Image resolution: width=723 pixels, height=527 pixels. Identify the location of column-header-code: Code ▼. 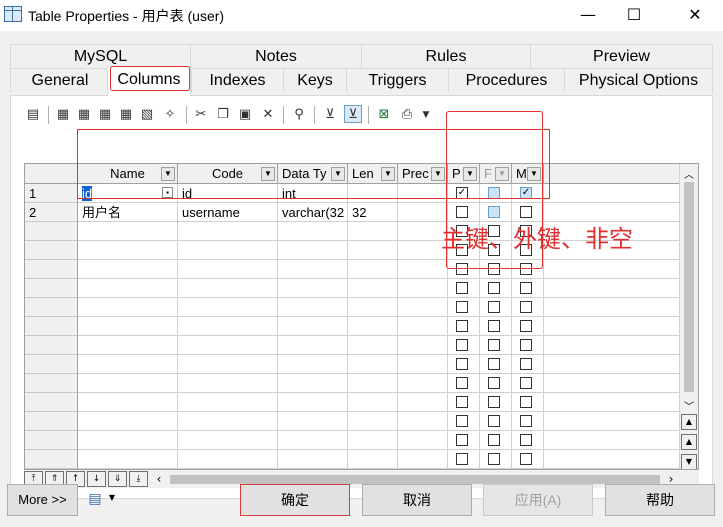
(228, 174).